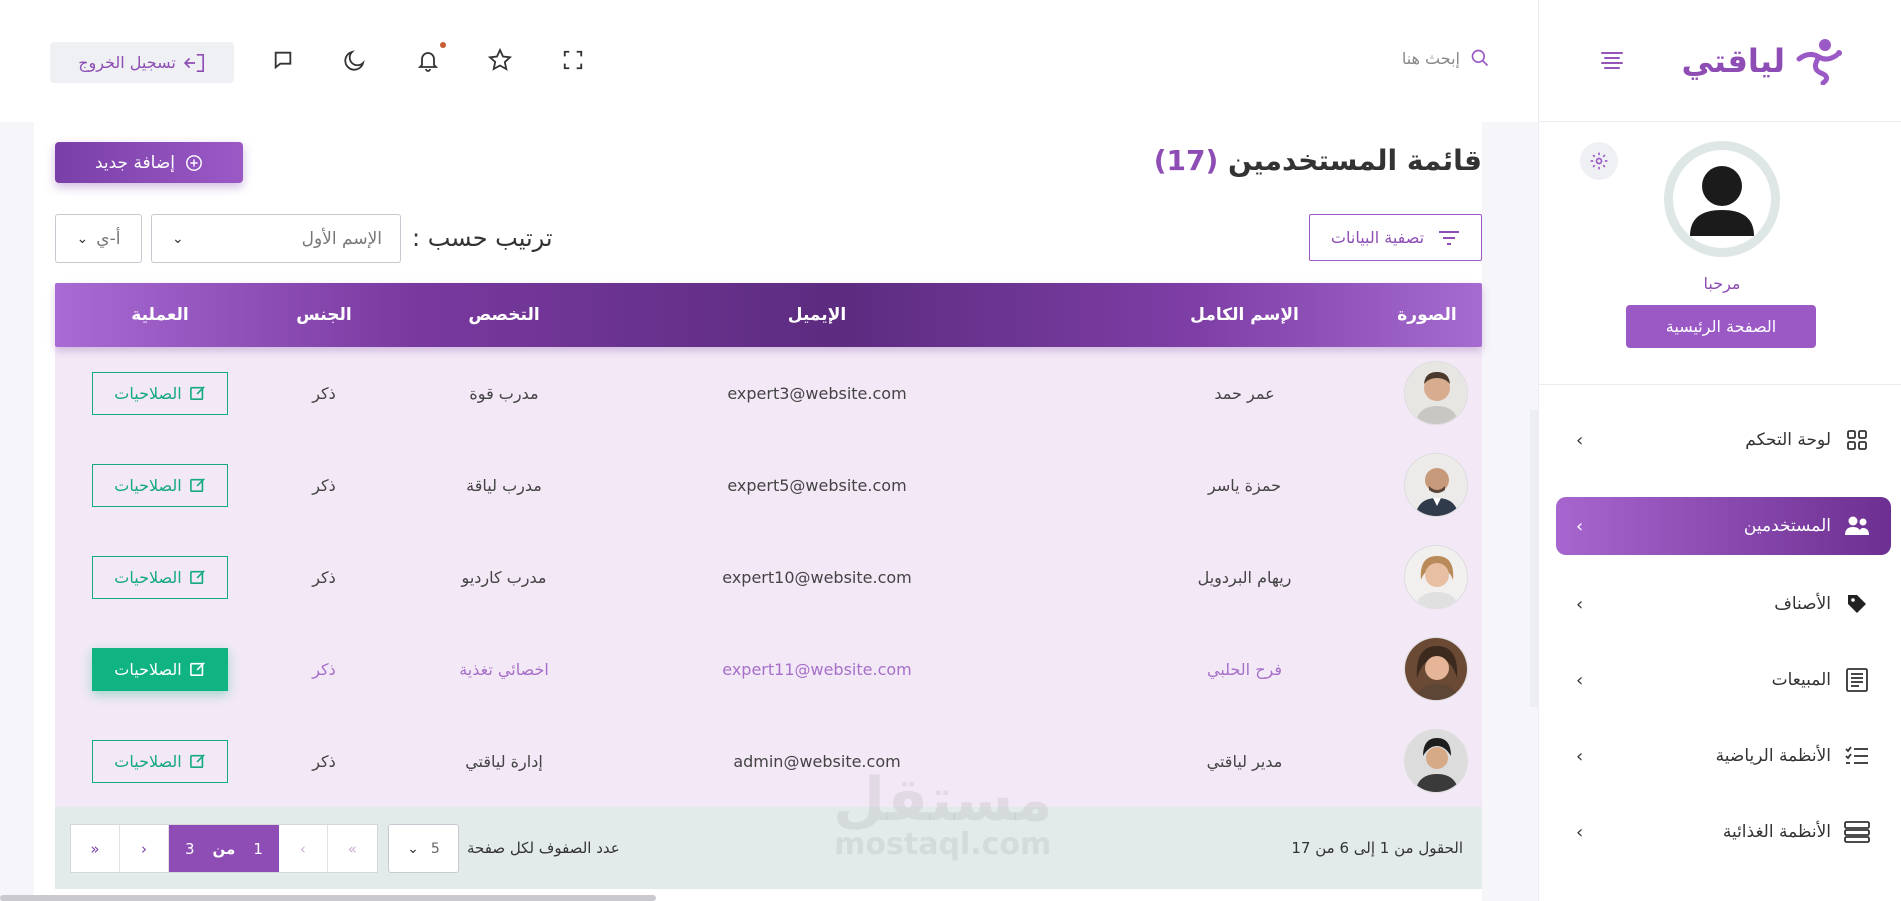  I want to click on page-title: قائمة المستخدمين (17), so click(1318, 160).